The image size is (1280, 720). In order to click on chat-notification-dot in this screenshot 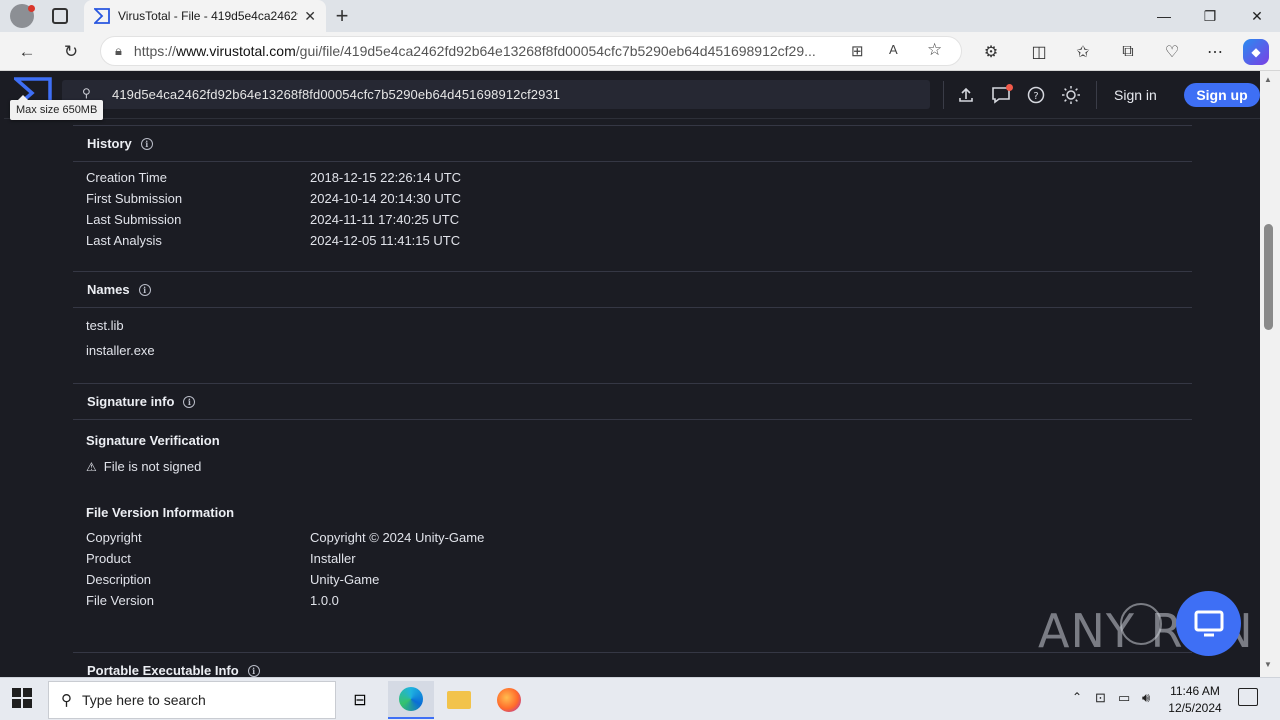, I will do `click(1009, 87)`.